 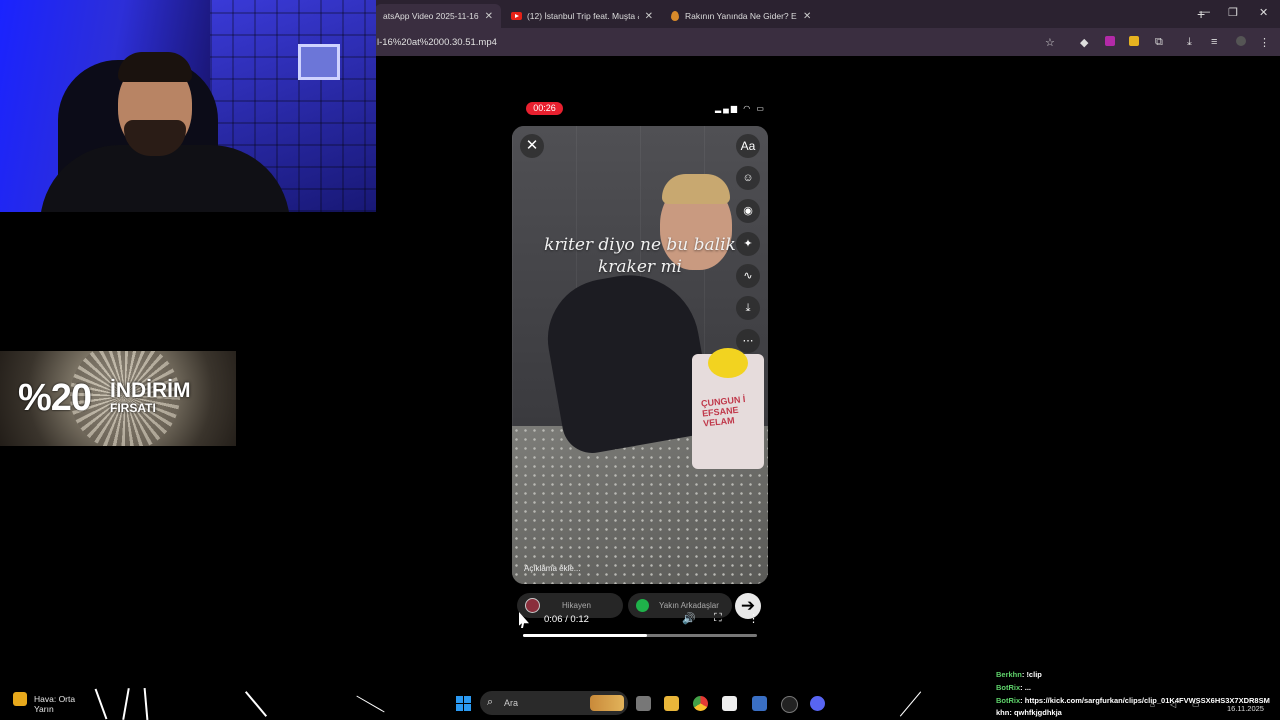 What do you see at coordinates (748, 178) in the screenshot?
I see `sticker-icon: ☺` at bounding box center [748, 178].